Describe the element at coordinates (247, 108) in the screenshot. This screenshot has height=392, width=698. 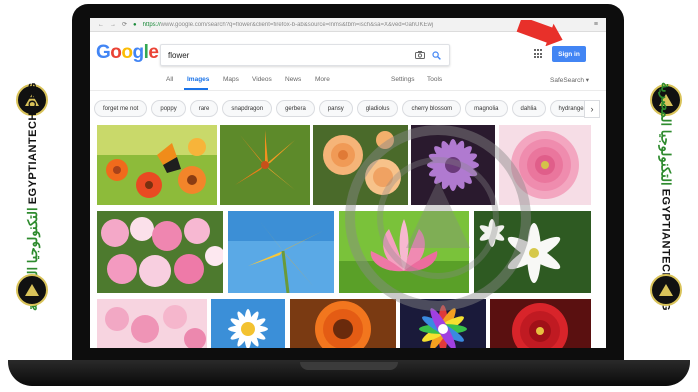
I see `chip-snapdragon: snapdragon` at that location.